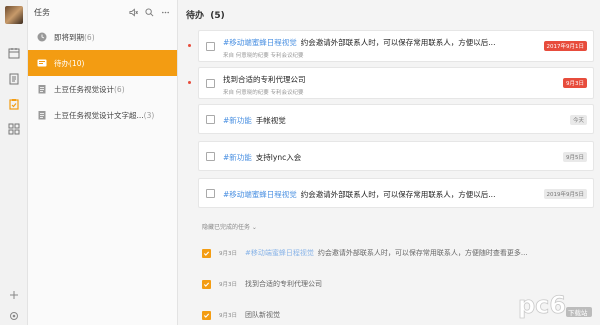 Image resolution: width=600 pixels, height=325 pixels. I want to click on tasks-icon, so click(14, 104).